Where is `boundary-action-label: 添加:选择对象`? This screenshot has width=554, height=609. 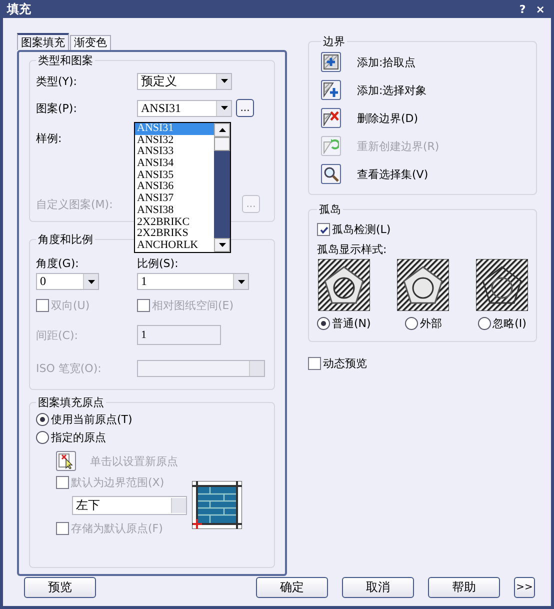 boundary-action-label: 添加:选择对象 is located at coordinates (392, 90).